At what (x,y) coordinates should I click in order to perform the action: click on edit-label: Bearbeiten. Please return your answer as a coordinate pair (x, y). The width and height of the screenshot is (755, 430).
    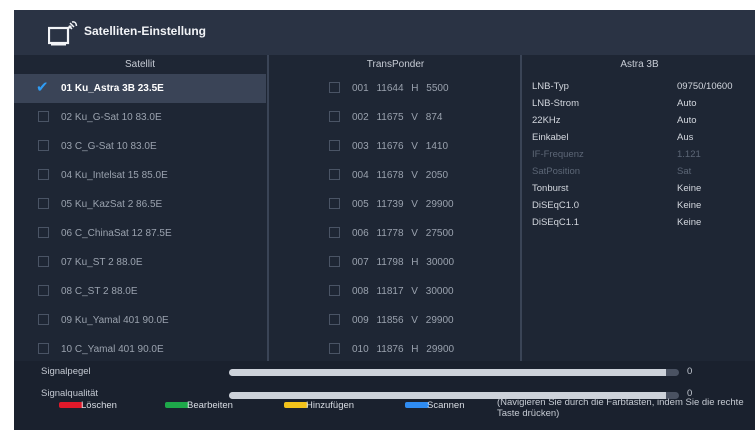
    Looking at the image, I should click on (210, 405).